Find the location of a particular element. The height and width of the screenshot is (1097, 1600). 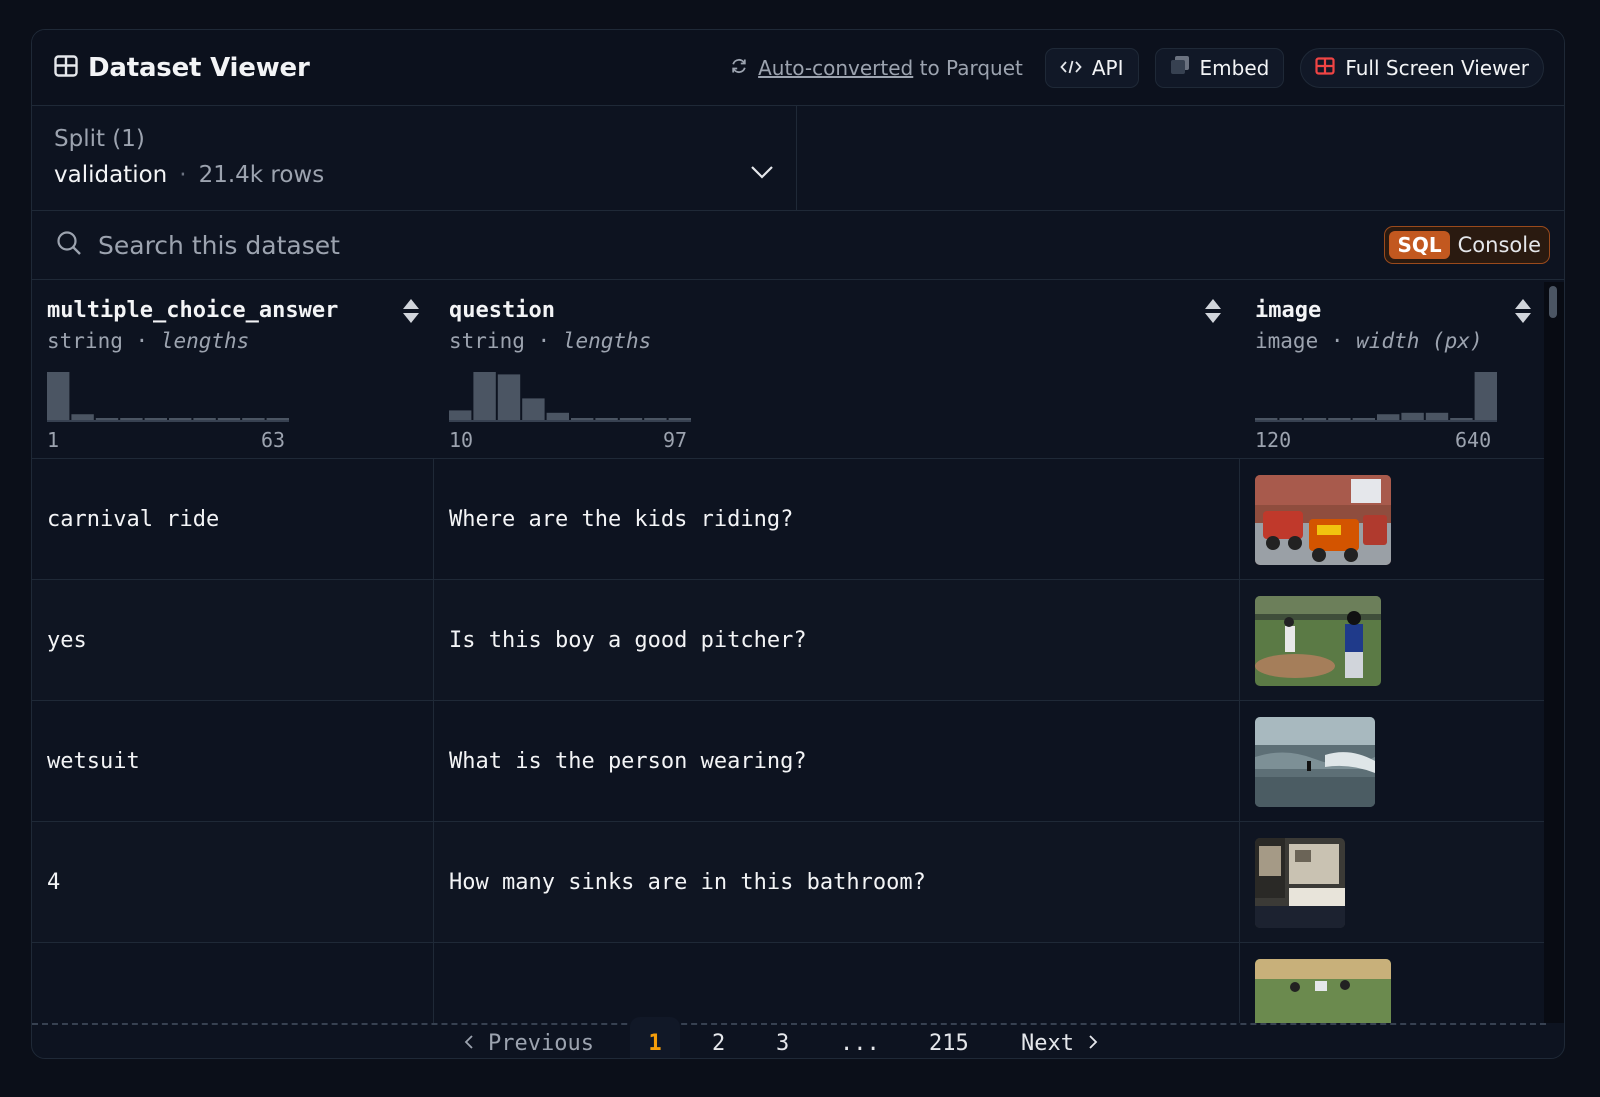

chevron-down-icon is located at coordinates (762, 173).